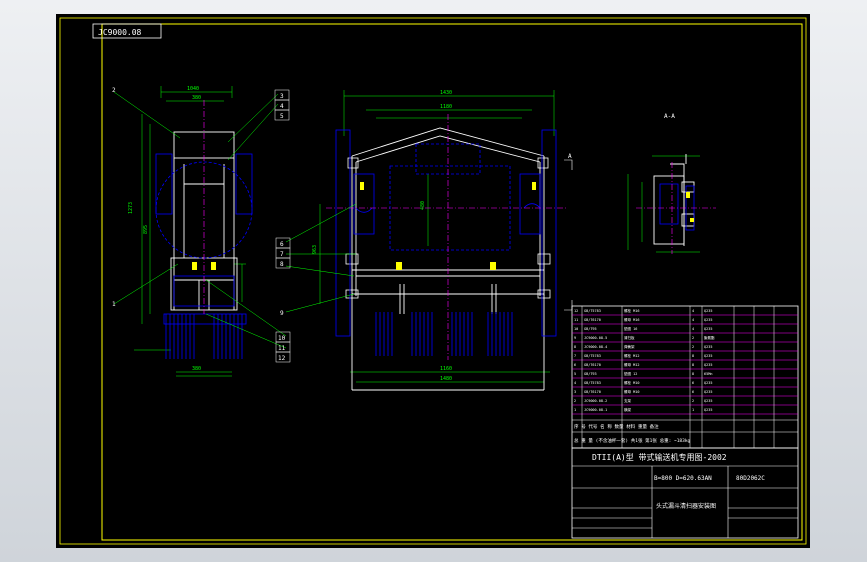 This screenshot has width=867, height=562. What do you see at coordinates (709, 337) in the screenshot?
I see `svg-text: 聚氨酯` at bounding box center [709, 337].